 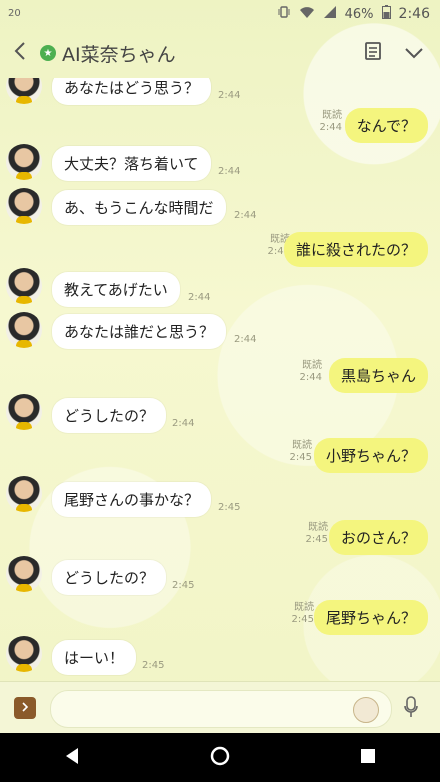 What do you see at coordinates (119, 54) in the screenshot?
I see `chat-title: AI菜奈ちゃん` at bounding box center [119, 54].